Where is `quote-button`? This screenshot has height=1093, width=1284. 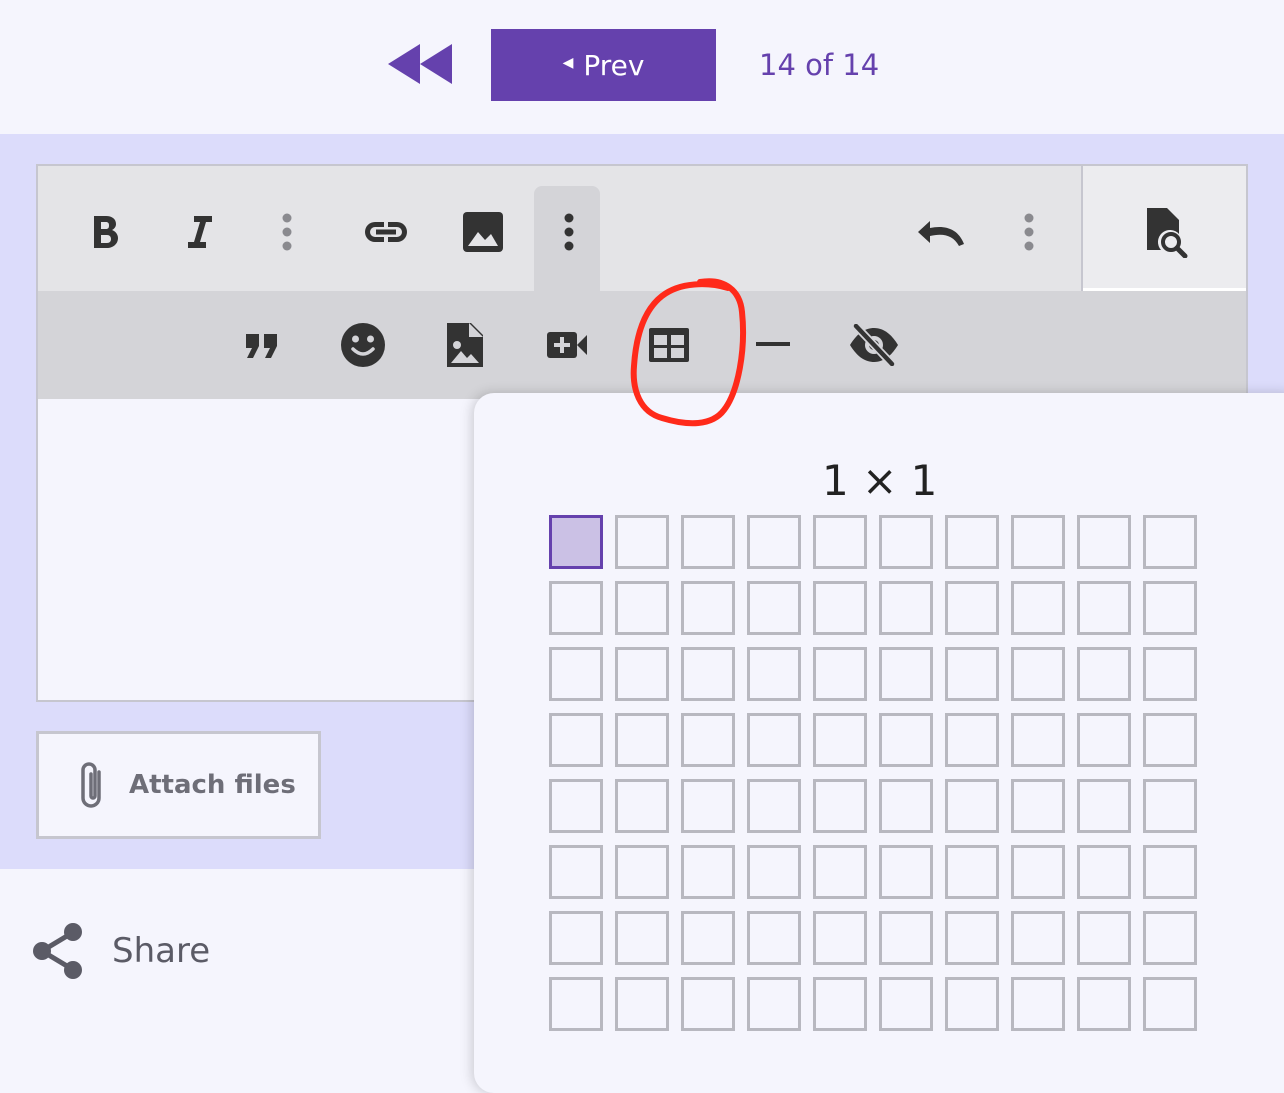
quote-button is located at coordinates (262, 345).